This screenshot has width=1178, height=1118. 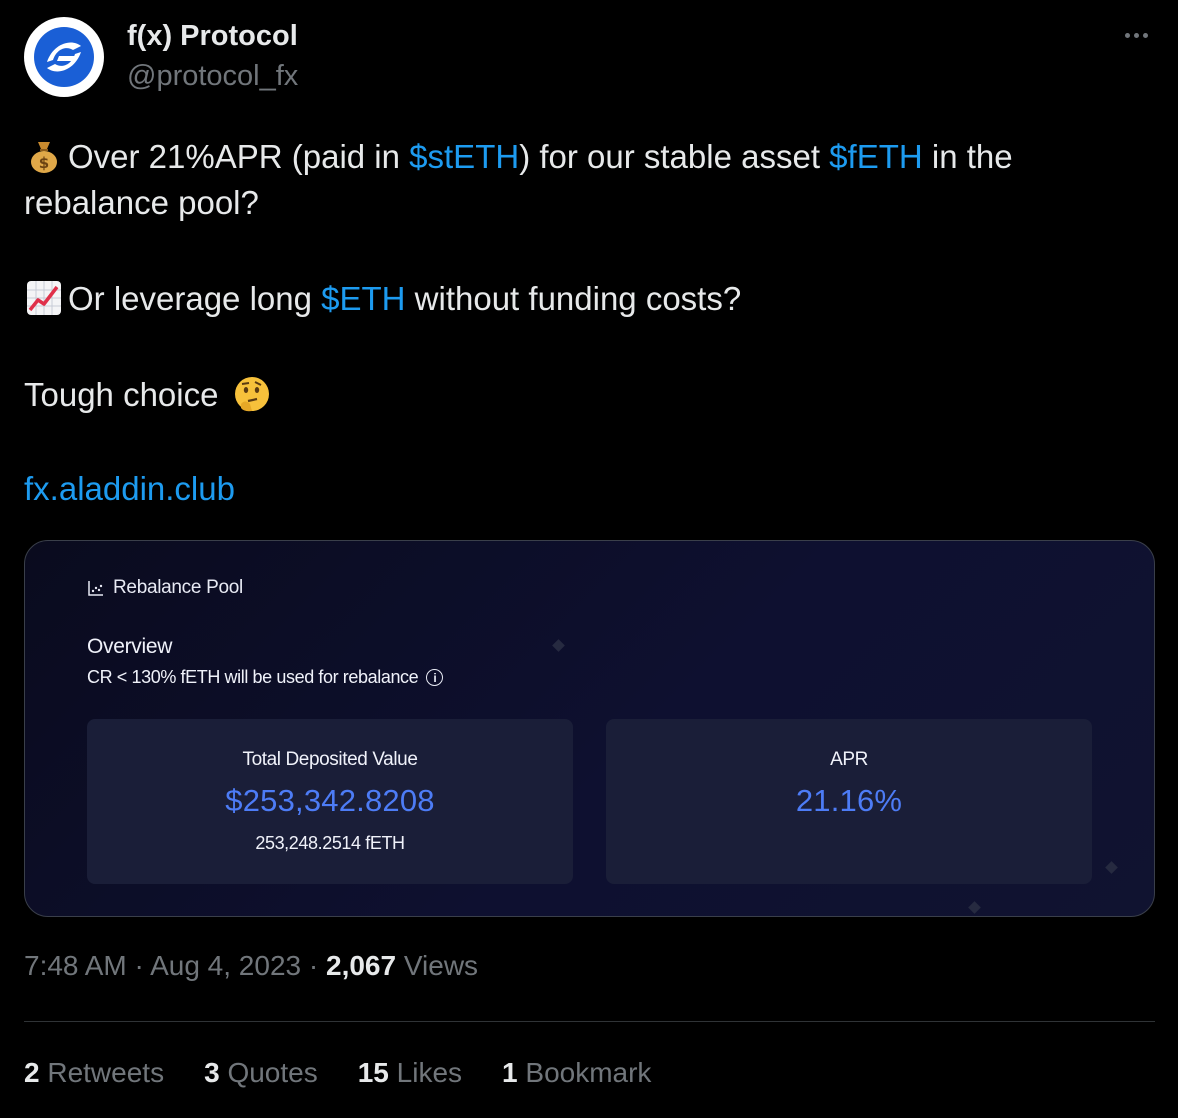 I want to click on fx-logo-icon, so click(x=64, y=57).